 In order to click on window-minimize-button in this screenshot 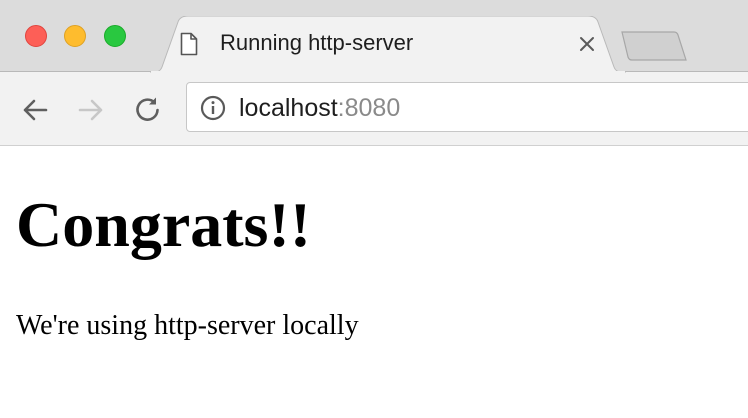, I will do `click(75, 36)`.